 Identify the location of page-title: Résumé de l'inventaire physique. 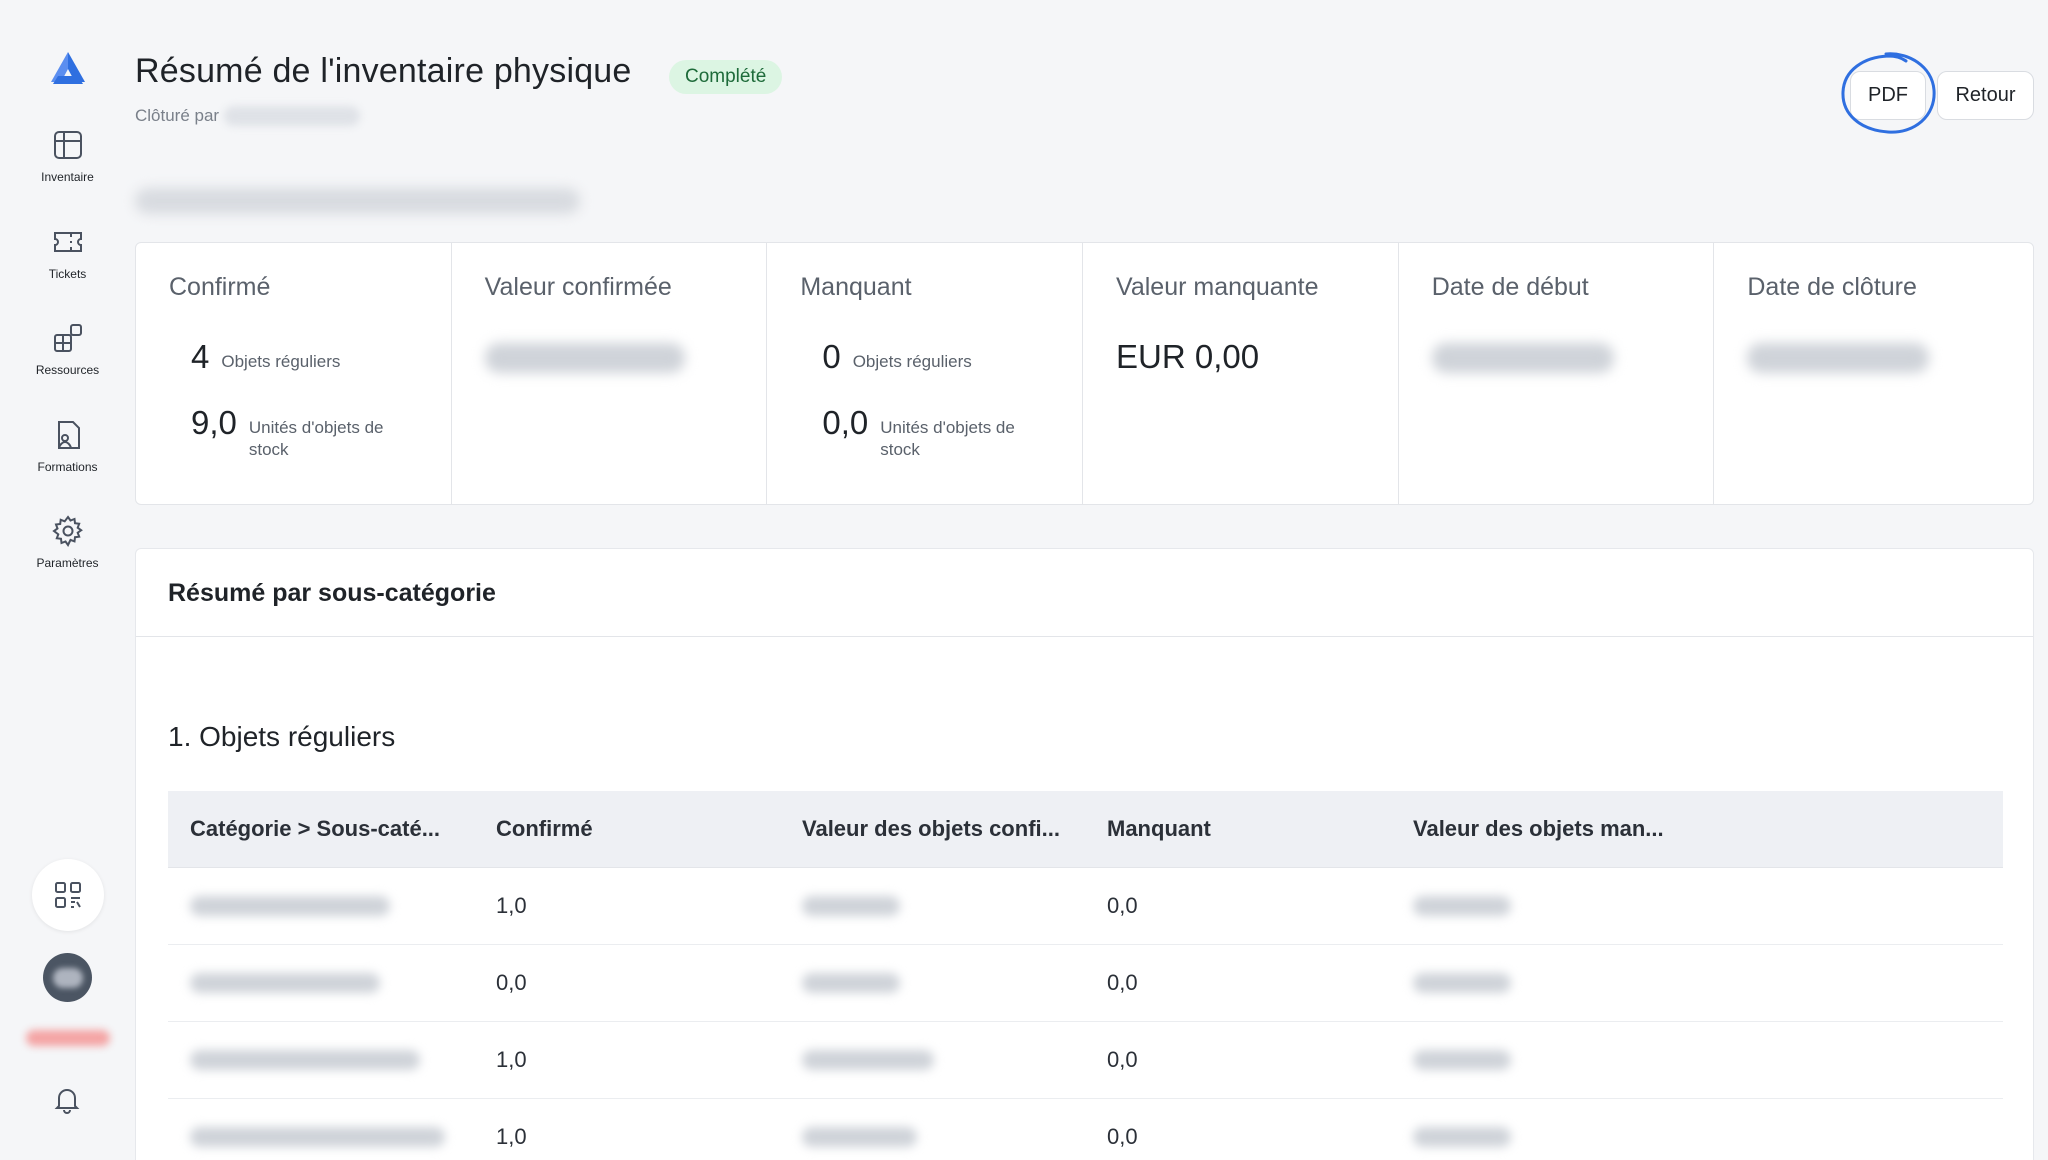
(383, 71).